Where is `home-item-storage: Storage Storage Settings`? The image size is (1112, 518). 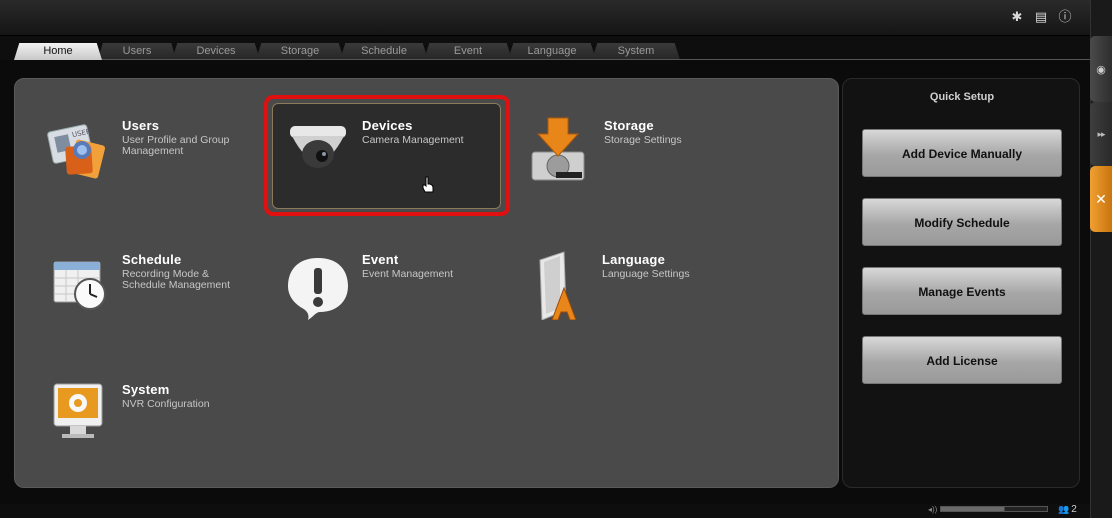
home-item-storage: Storage Storage Settings is located at coordinates (627, 151).